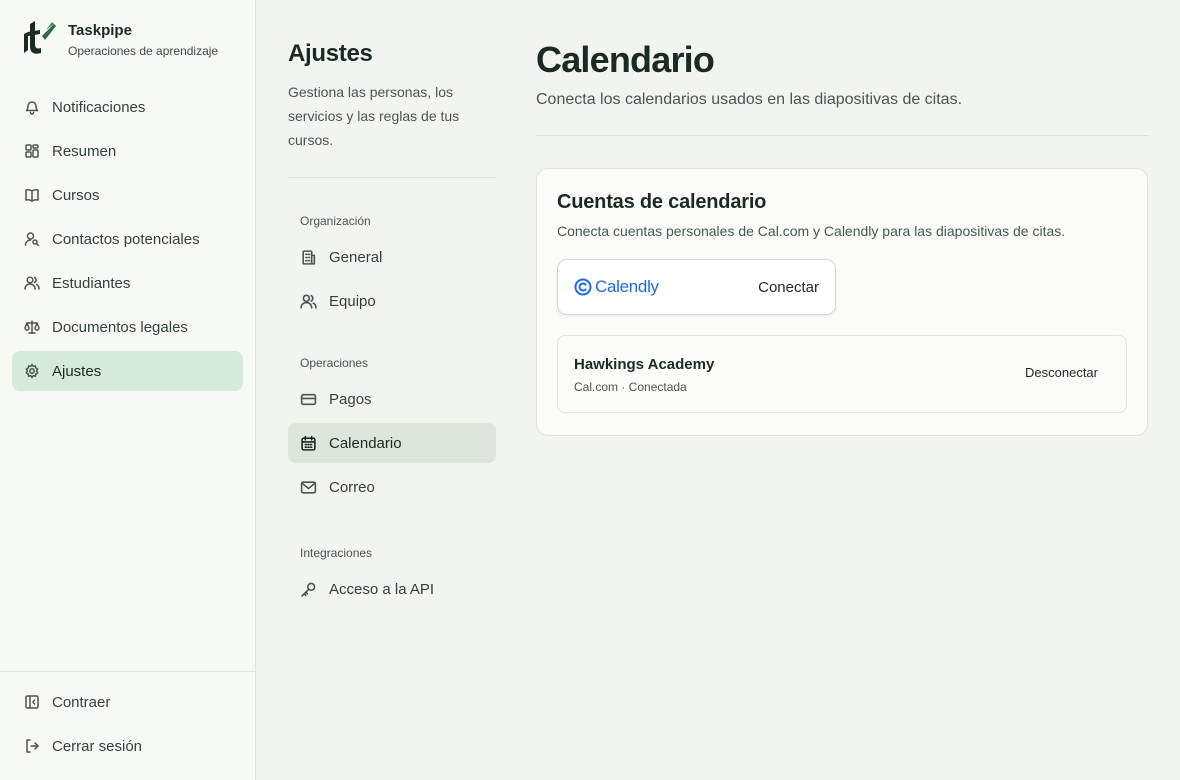  I want to click on settings-item-label: Acceso a la API, so click(382, 589).